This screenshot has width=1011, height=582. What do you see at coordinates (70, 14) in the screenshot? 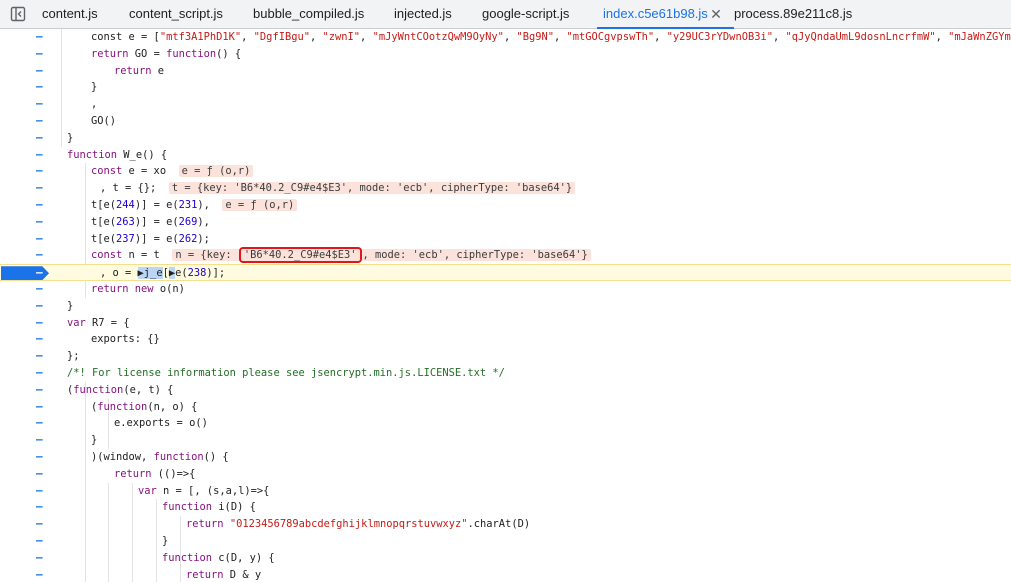
I see `tab-content-js: content.js` at bounding box center [70, 14].